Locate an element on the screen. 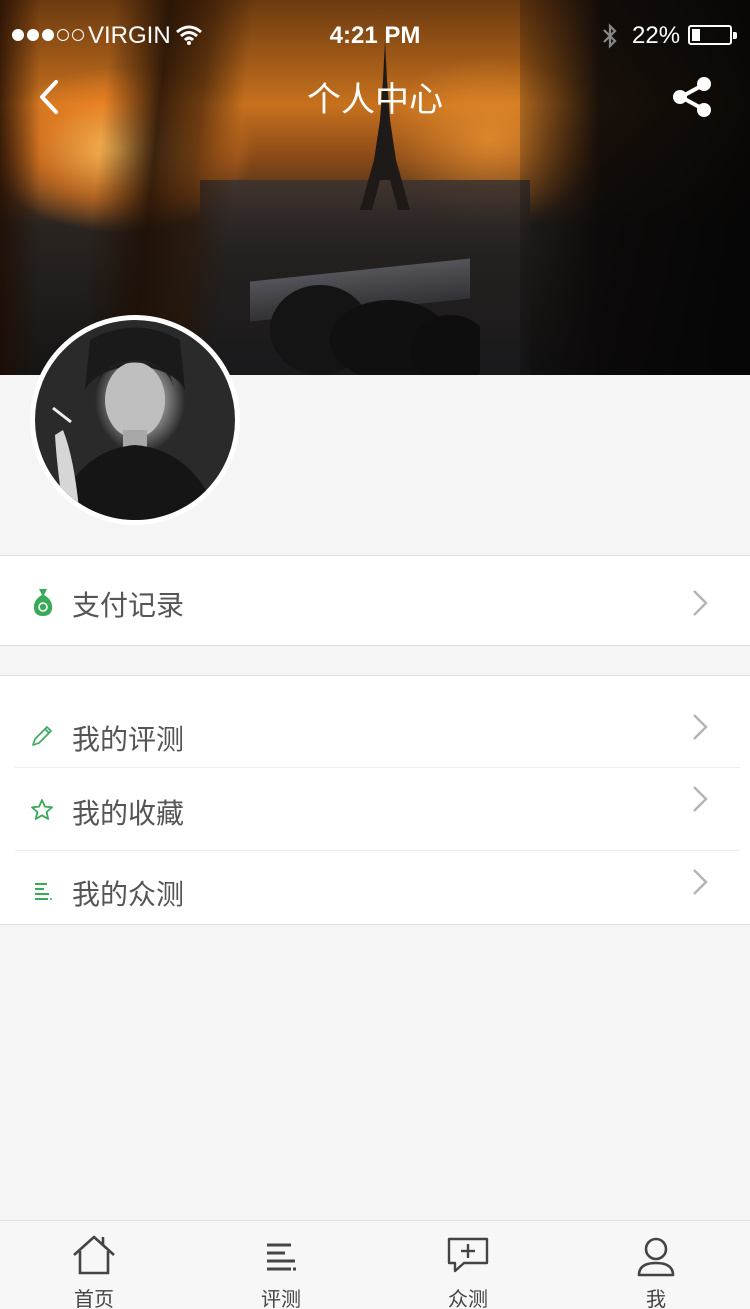 The width and height of the screenshot is (750, 1309). star-icon is located at coordinates (42, 809).